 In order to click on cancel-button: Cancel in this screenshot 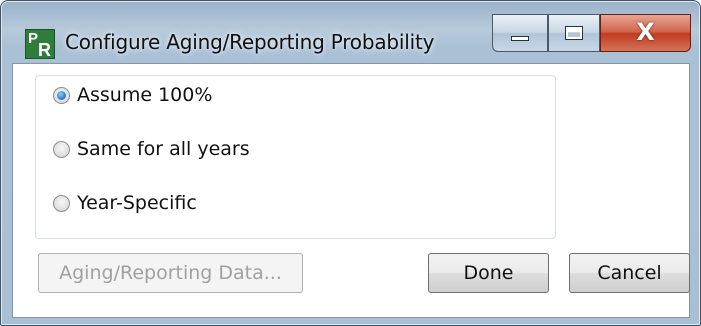, I will do `click(629, 273)`.